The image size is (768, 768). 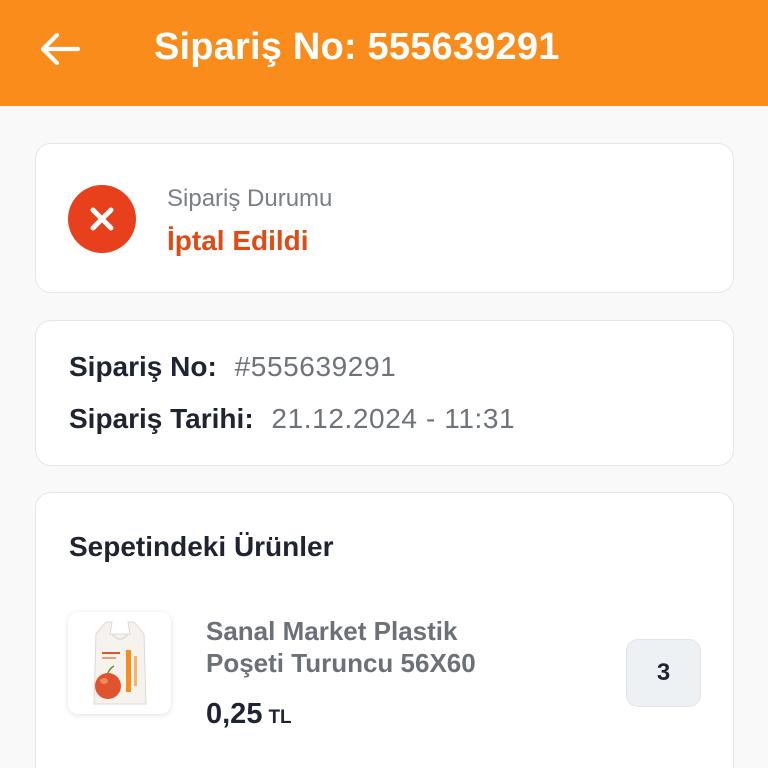 What do you see at coordinates (234, 714) in the screenshot?
I see `product-price-value: 0,25` at bounding box center [234, 714].